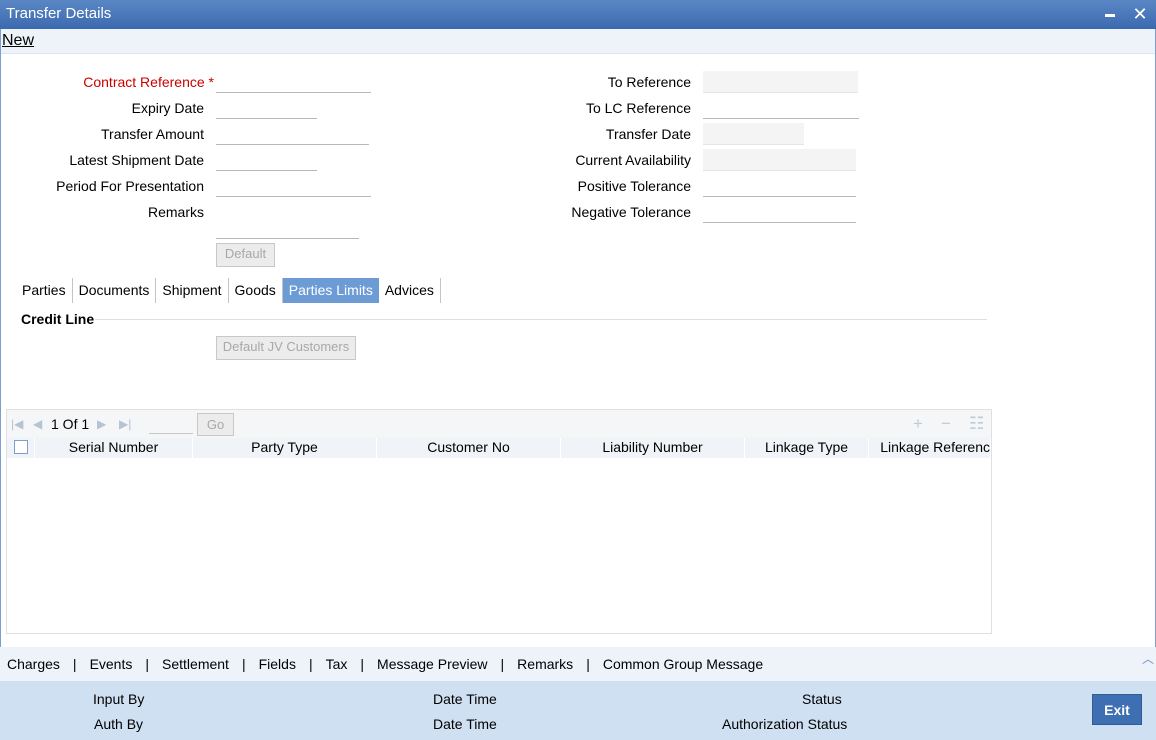 This screenshot has width=1156, height=740. What do you see at coordinates (70, 424) in the screenshot?
I see `pager-text: 1 Of 1` at bounding box center [70, 424].